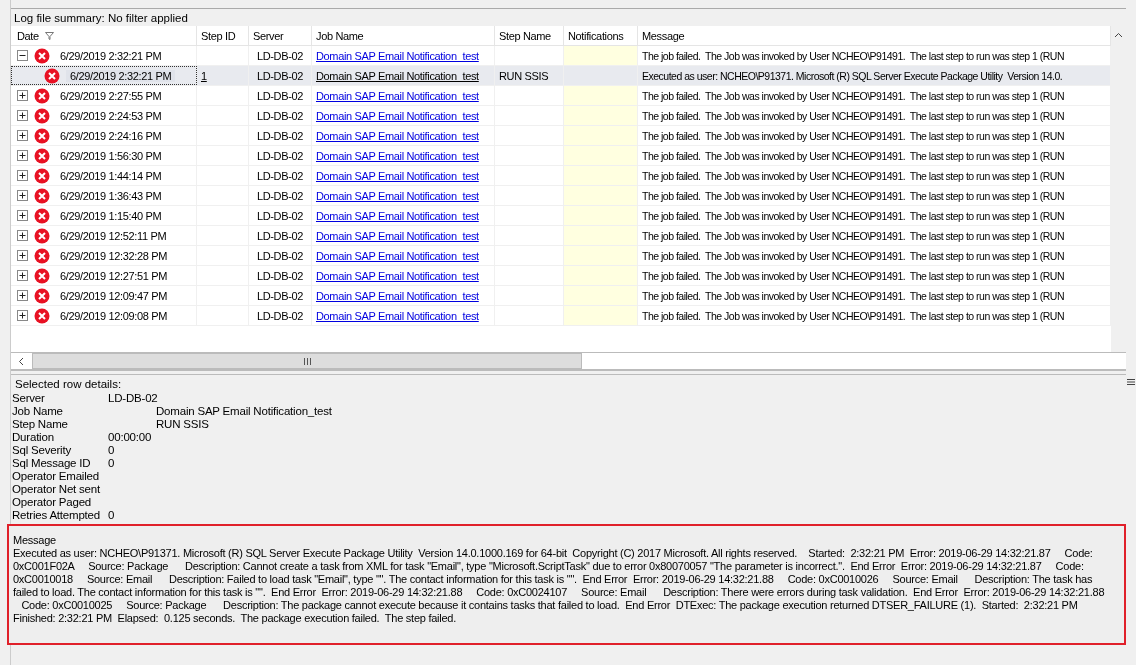  I want to click on grip-icon, so click(307, 361).